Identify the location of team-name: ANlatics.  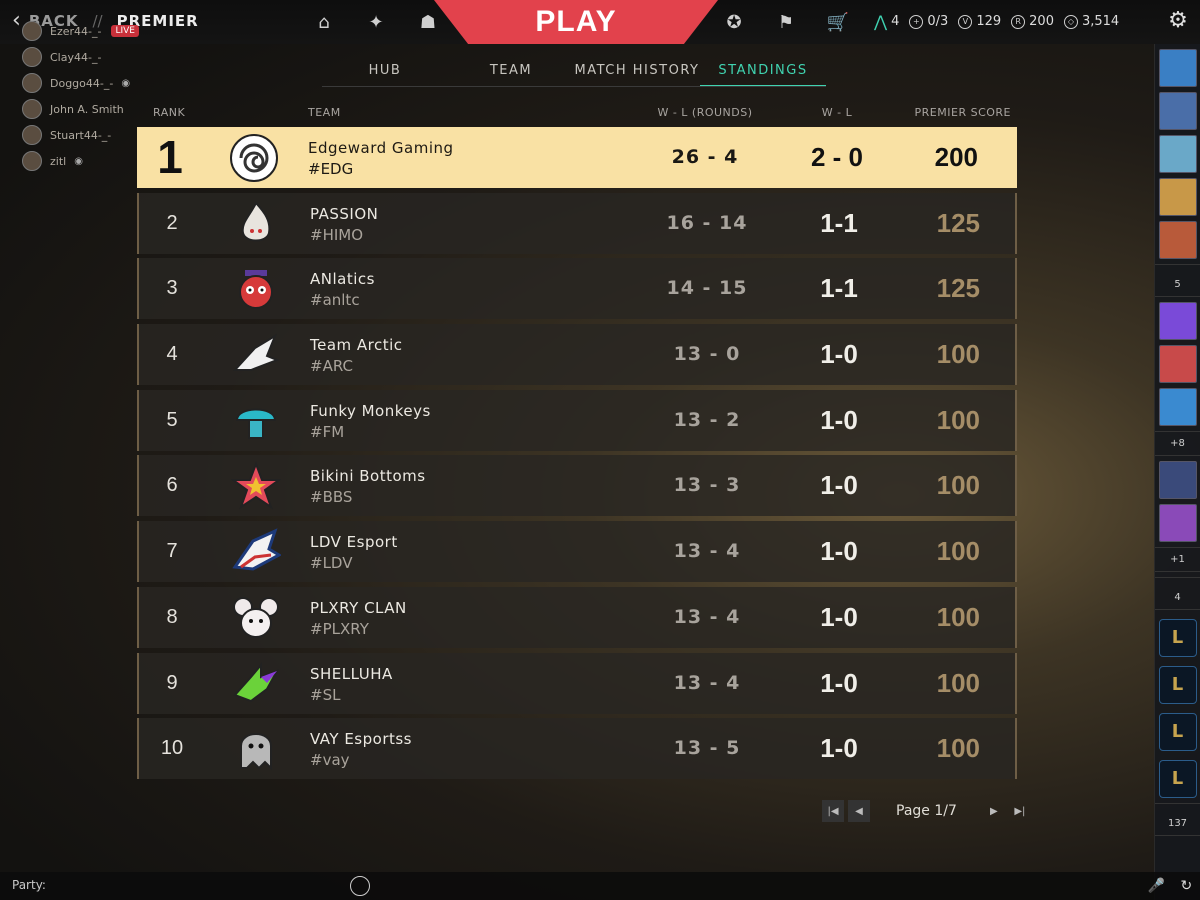
(342, 279).